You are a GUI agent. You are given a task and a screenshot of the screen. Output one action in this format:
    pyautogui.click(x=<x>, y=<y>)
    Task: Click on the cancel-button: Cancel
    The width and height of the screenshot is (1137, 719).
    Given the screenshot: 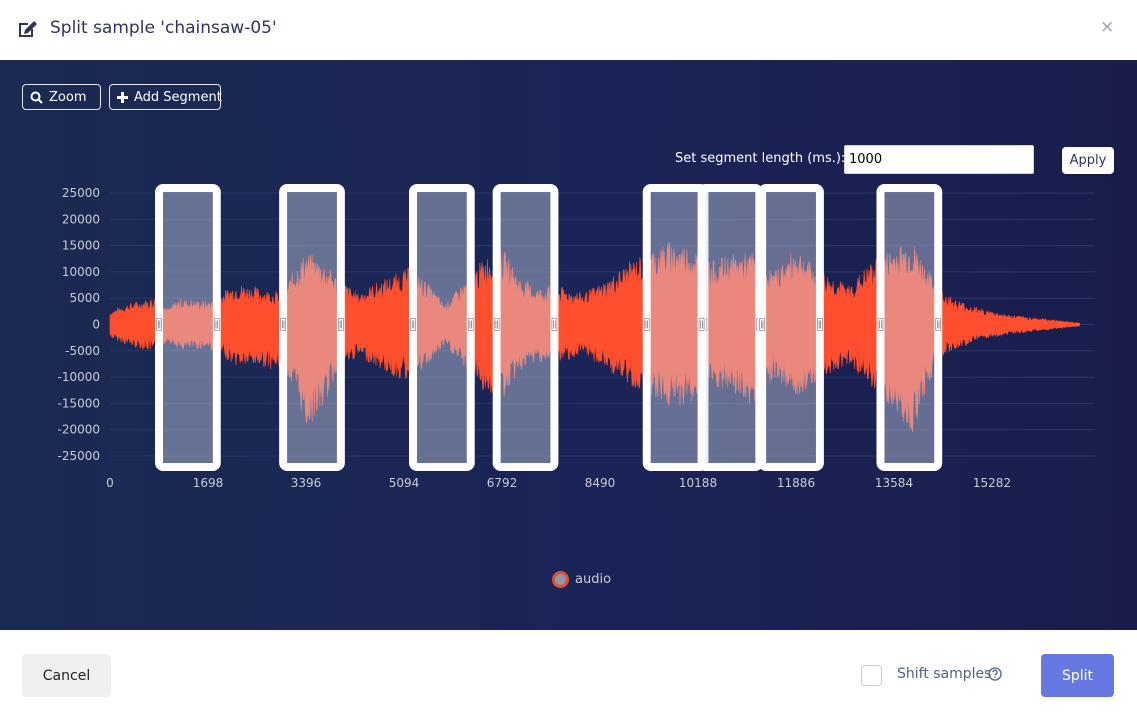 What is the action you would take?
    pyautogui.click(x=66, y=675)
    